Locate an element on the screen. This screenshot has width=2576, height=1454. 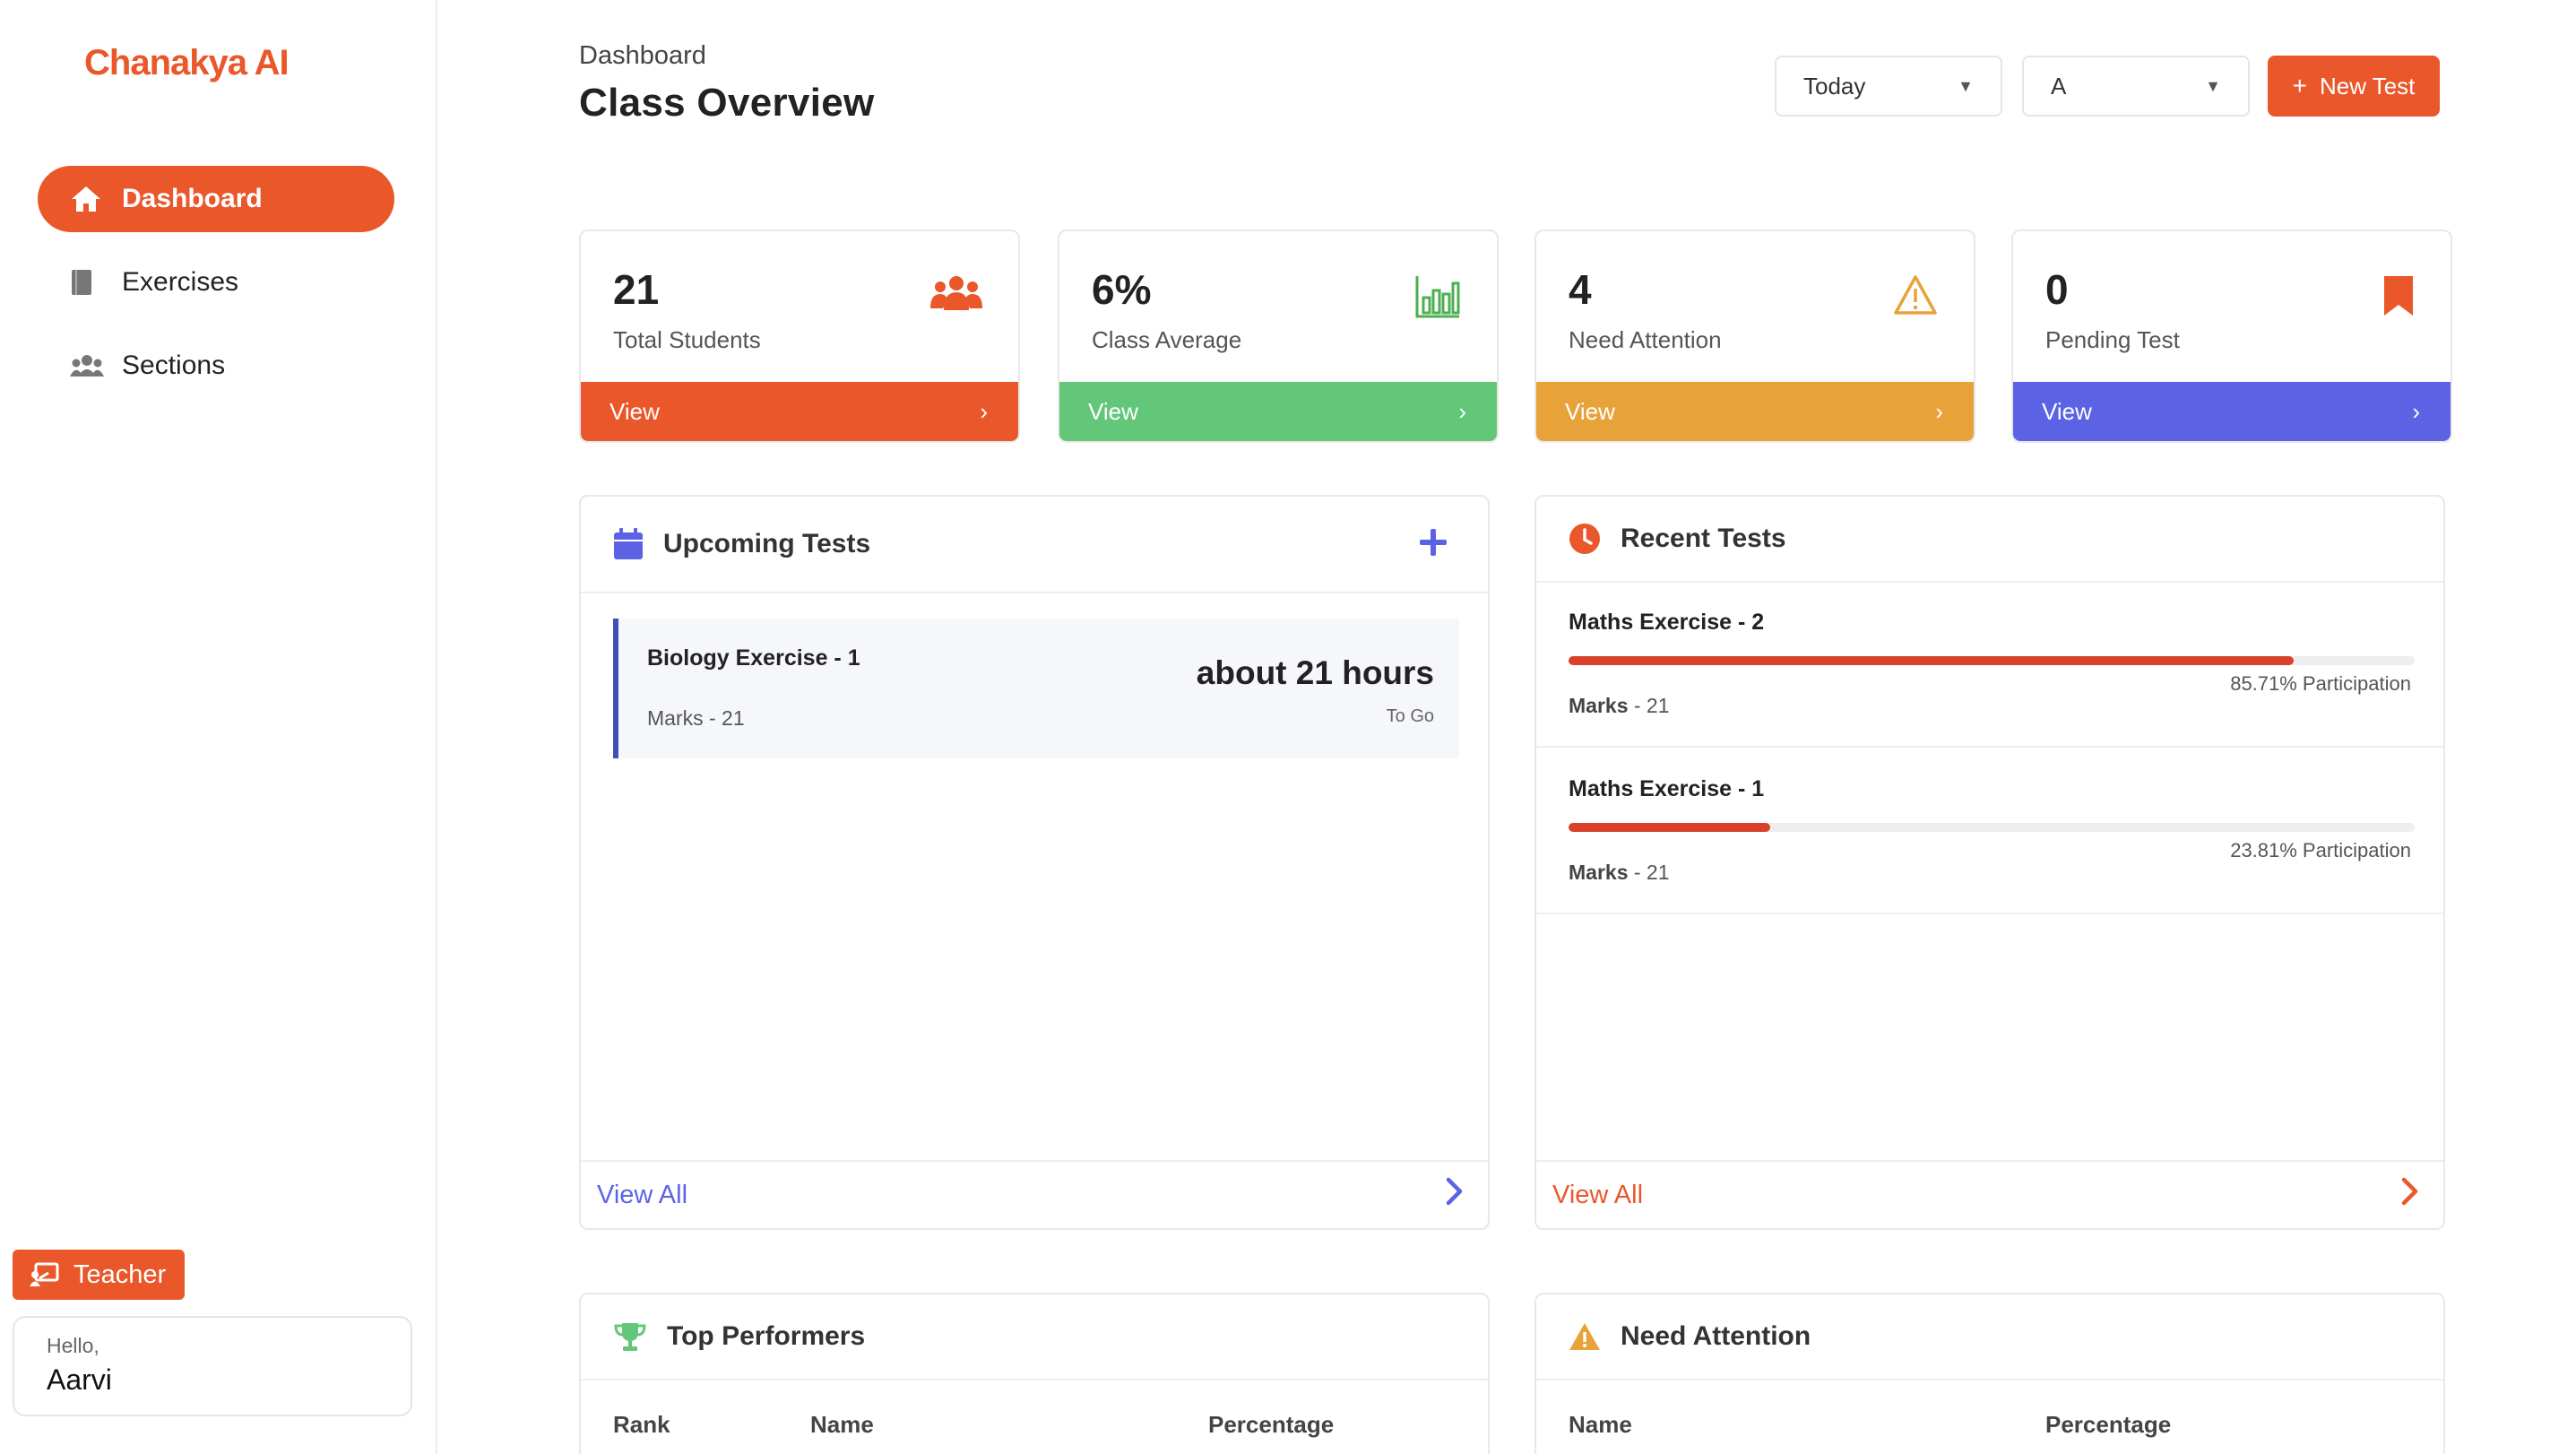
panel-title: Need Attention is located at coordinates (1716, 1336).